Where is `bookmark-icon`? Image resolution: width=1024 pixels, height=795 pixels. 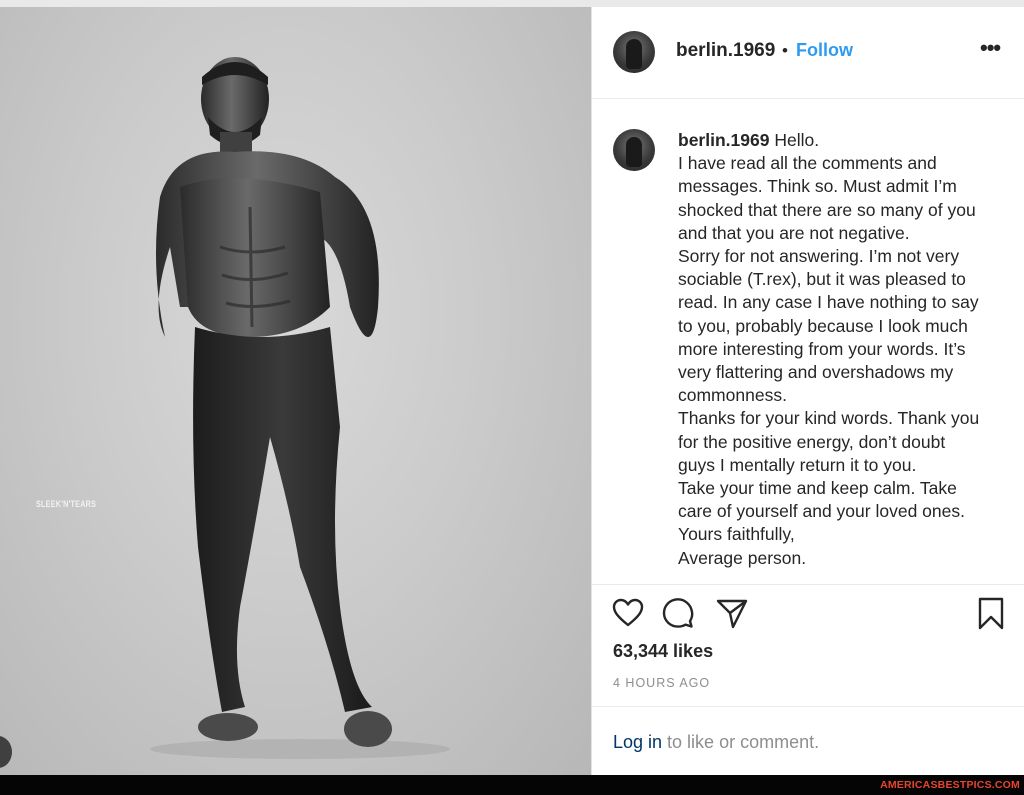
bookmark-icon is located at coordinates (991, 614).